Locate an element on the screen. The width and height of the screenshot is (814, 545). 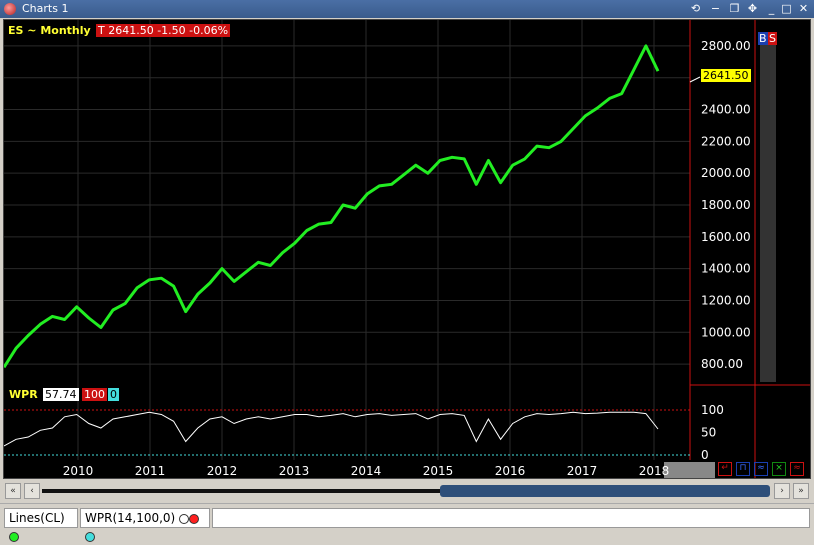
status-empty-area is located at coordinates (511, 518).